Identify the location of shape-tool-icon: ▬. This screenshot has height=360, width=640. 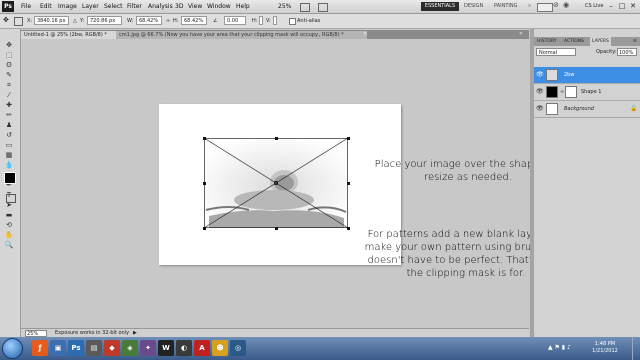
(9, 215).